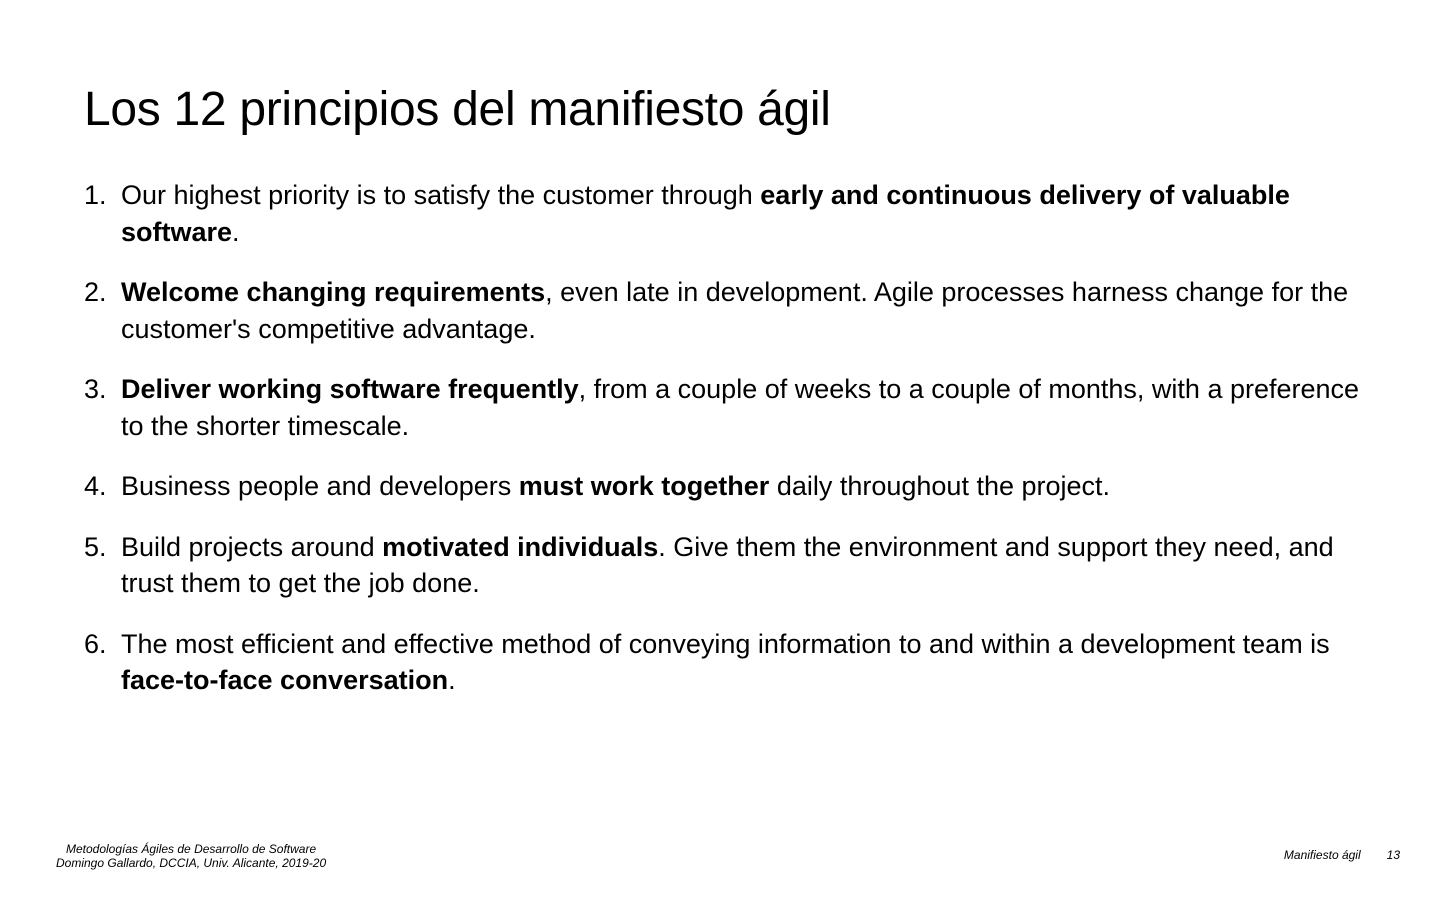 Image resolution: width=1440 pixels, height=900 pixels. I want to click on footer-pagination: Manifiesto ágil 13, so click(1342, 855).